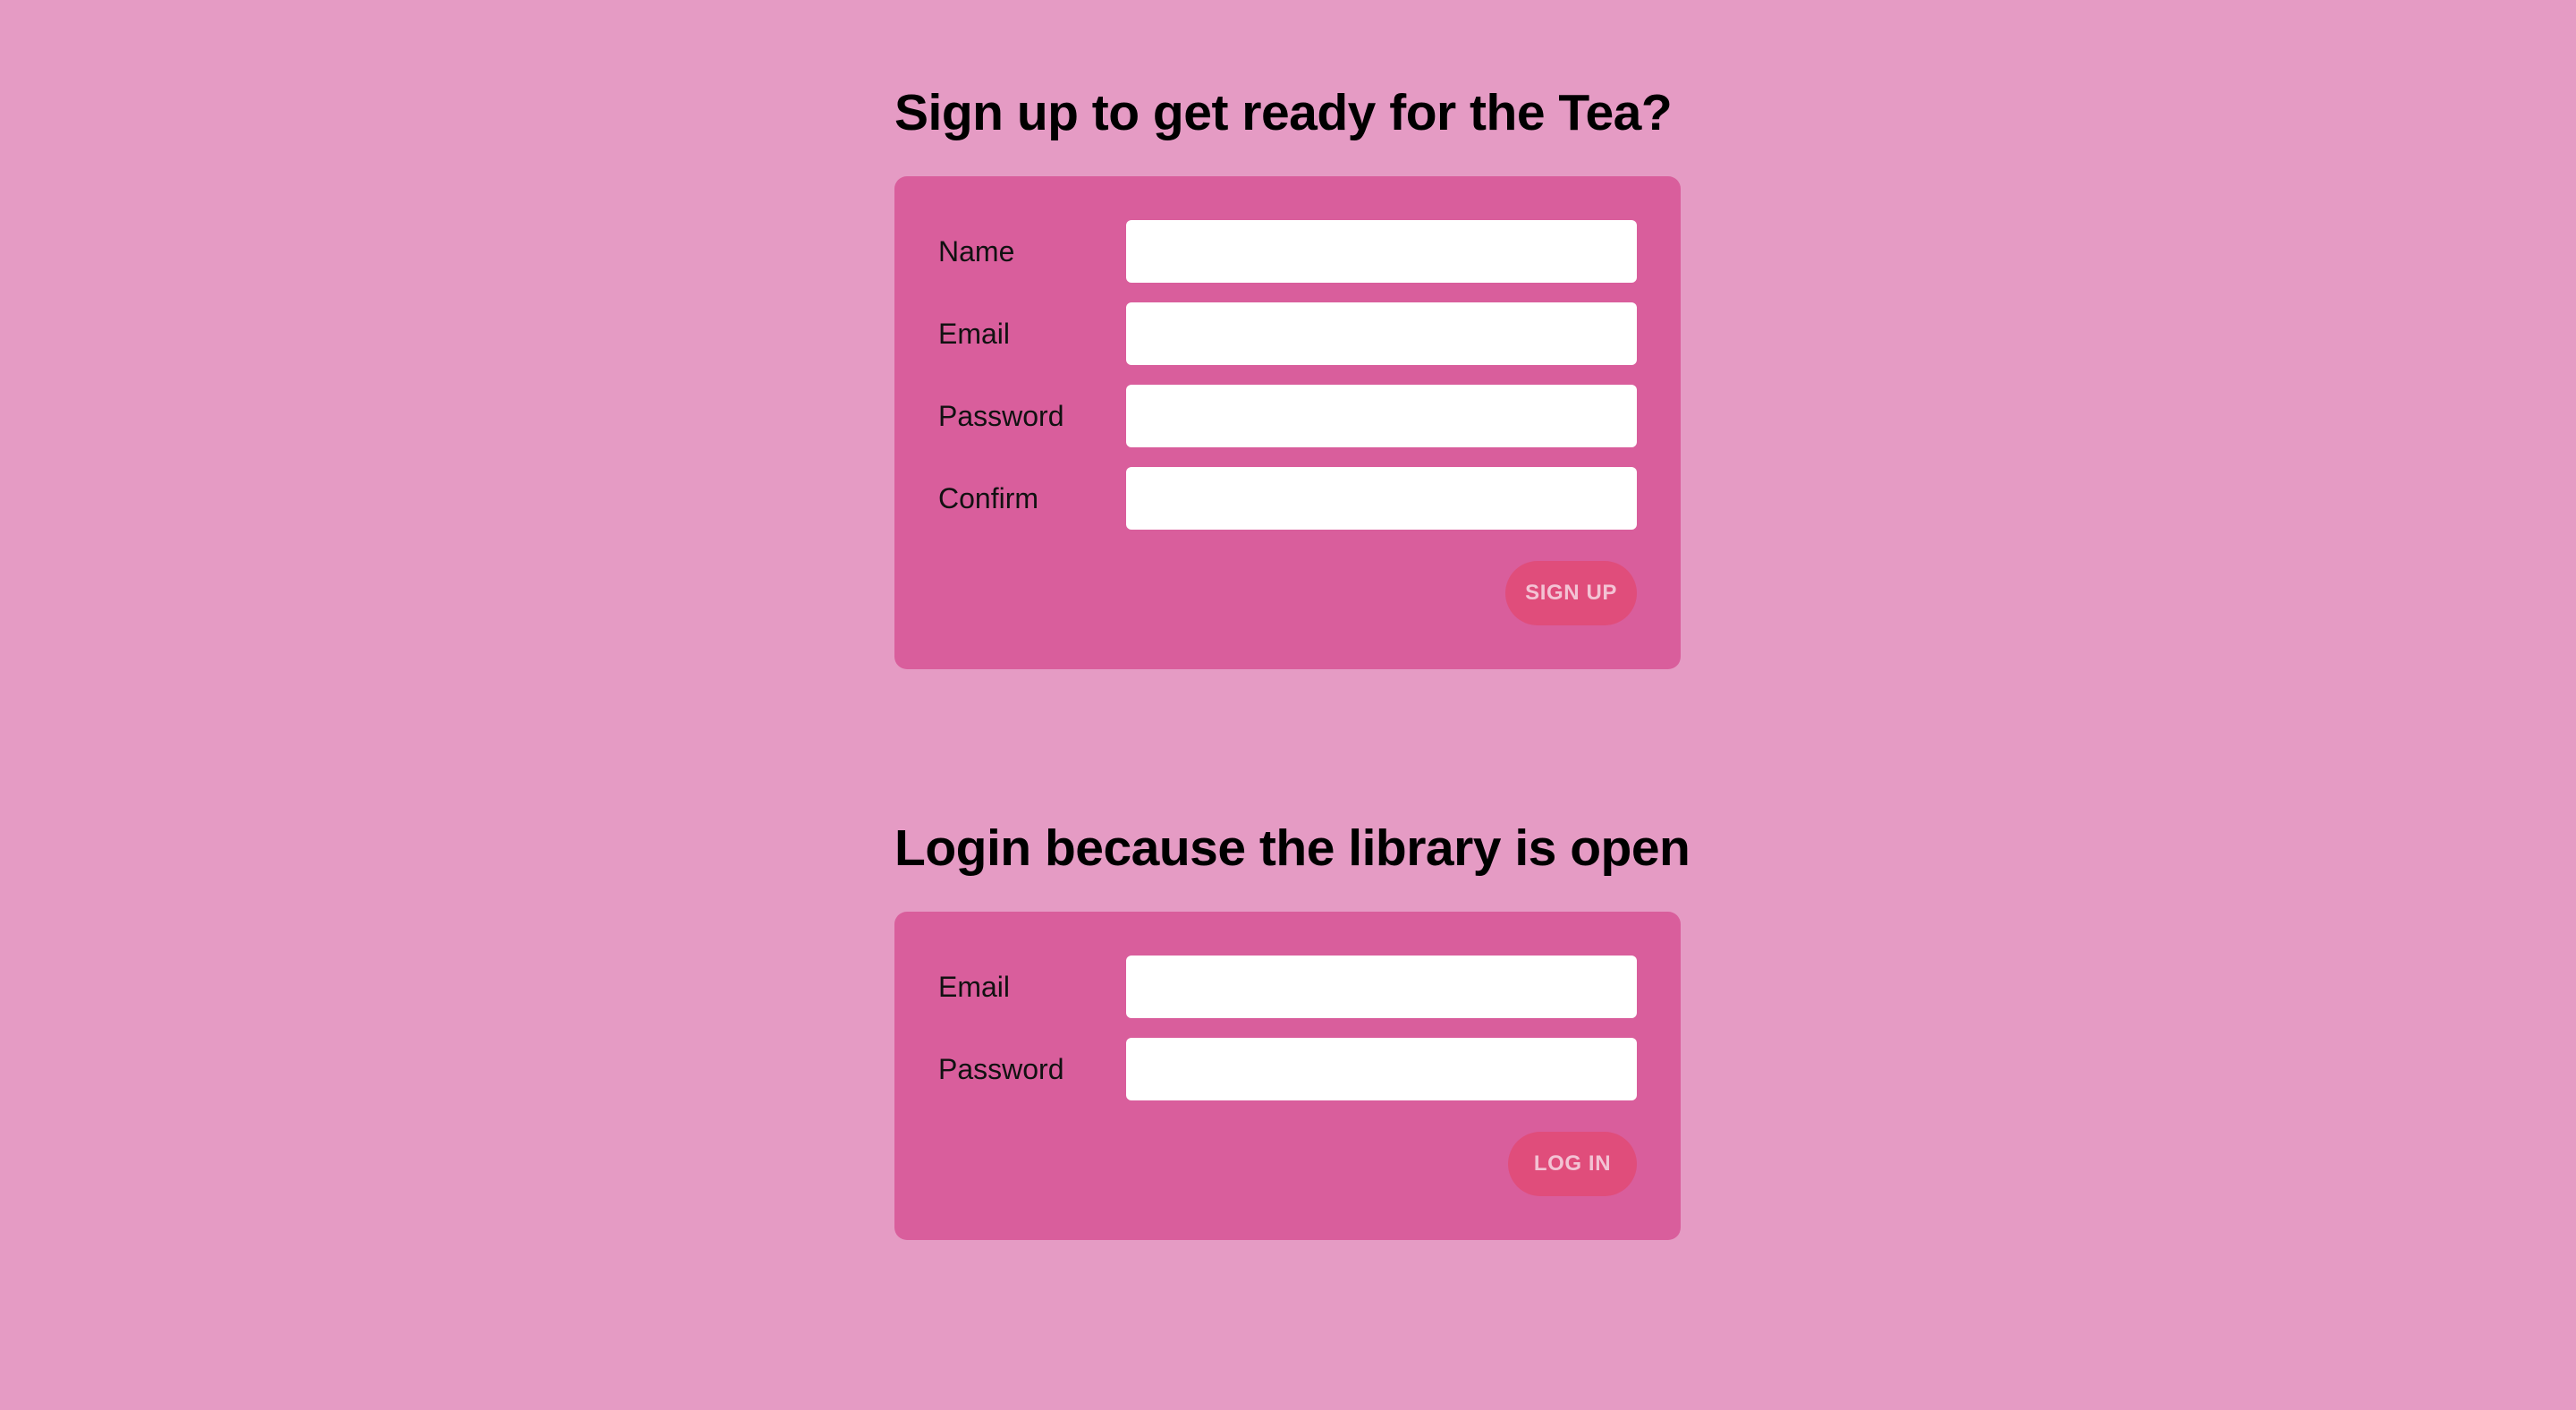 This screenshot has width=2576, height=1410. What do you see at coordinates (1001, 416) in the screenshot?
I see `signup-password-label: Password` at bounding box center [1001, 416].